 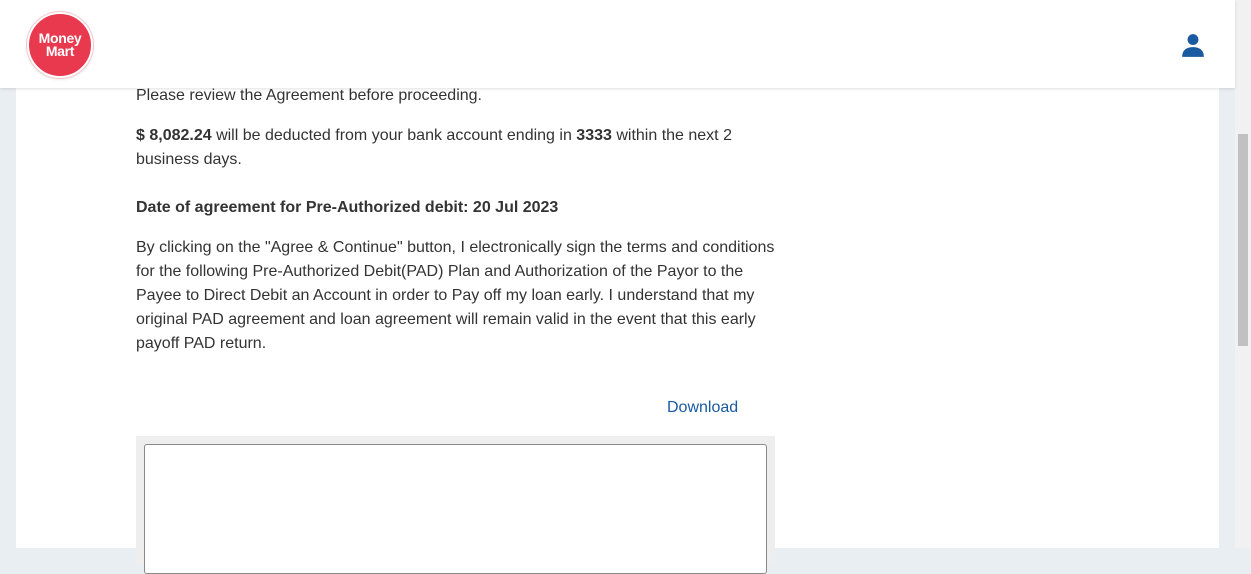 I want to click on account-ending: 3333, so click(x=594, y=135).